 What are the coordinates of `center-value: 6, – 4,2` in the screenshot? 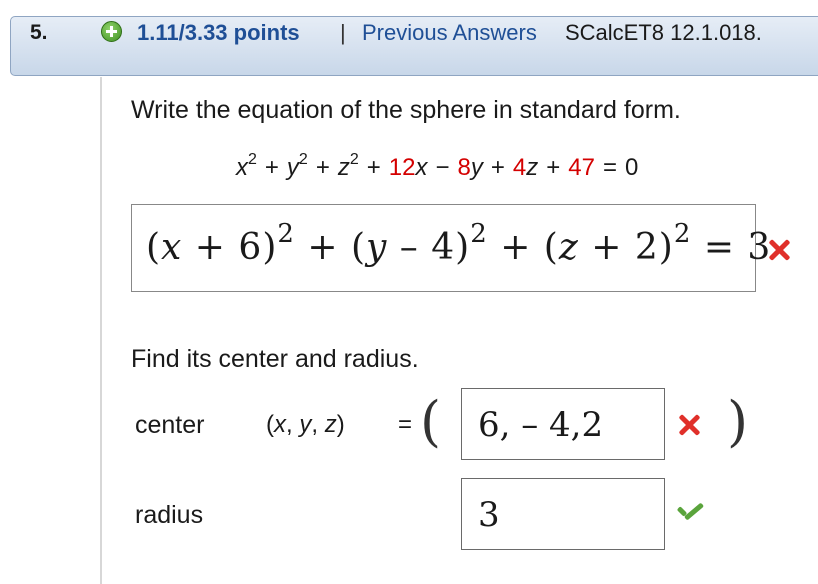 It's located at (541, 425).